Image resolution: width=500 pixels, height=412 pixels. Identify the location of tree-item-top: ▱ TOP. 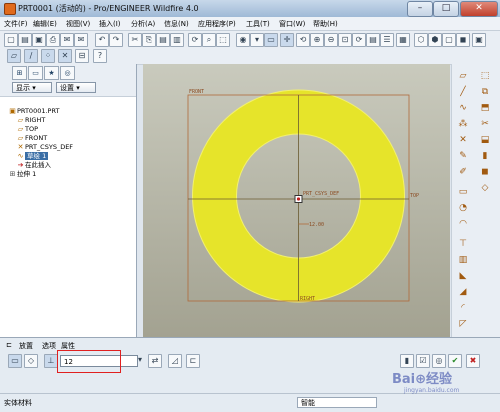
(27, 129).